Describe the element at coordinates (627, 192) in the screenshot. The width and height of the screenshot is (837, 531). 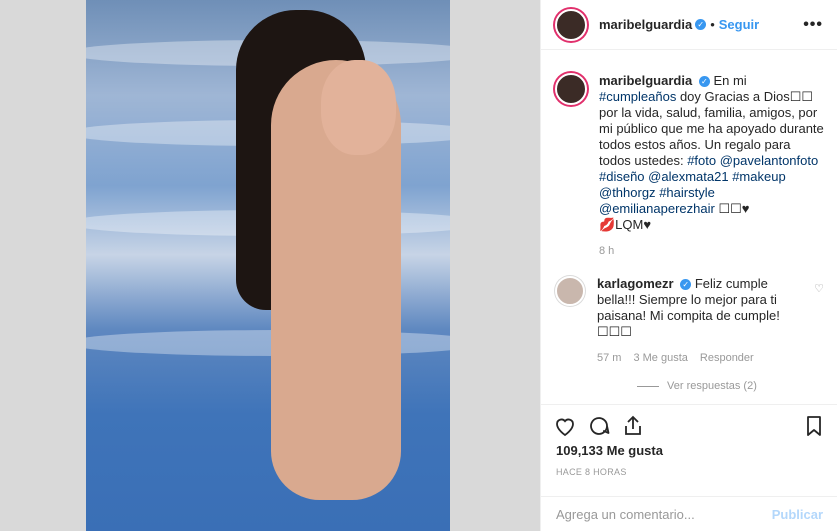
I see `mention-link: @thhorgz` at that location.